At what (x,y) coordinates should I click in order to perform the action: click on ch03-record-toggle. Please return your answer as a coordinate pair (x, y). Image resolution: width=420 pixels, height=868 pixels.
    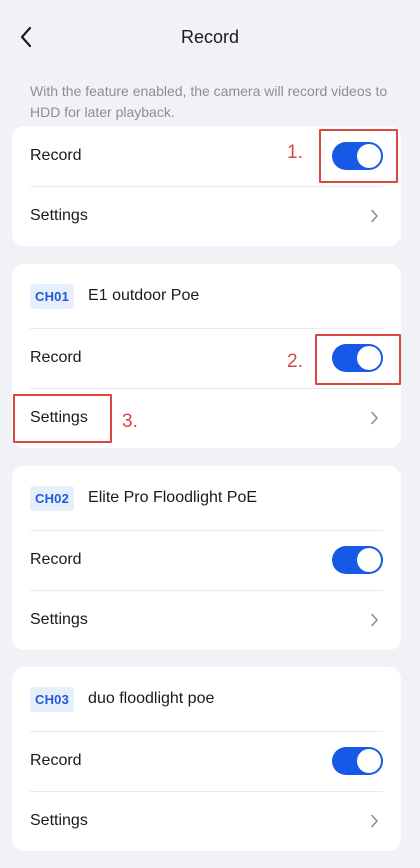
    Looking at the image, I should click on (357, 761).